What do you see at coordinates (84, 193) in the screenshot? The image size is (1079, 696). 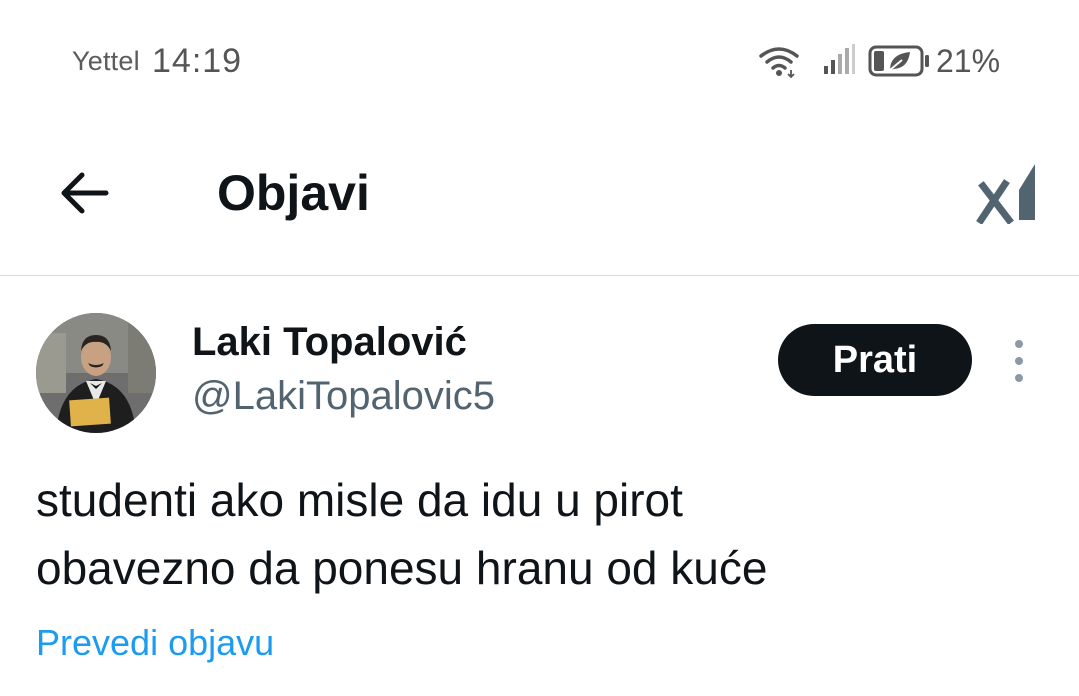 I see `arrow-left-icon` at bounding box center [84, 193].